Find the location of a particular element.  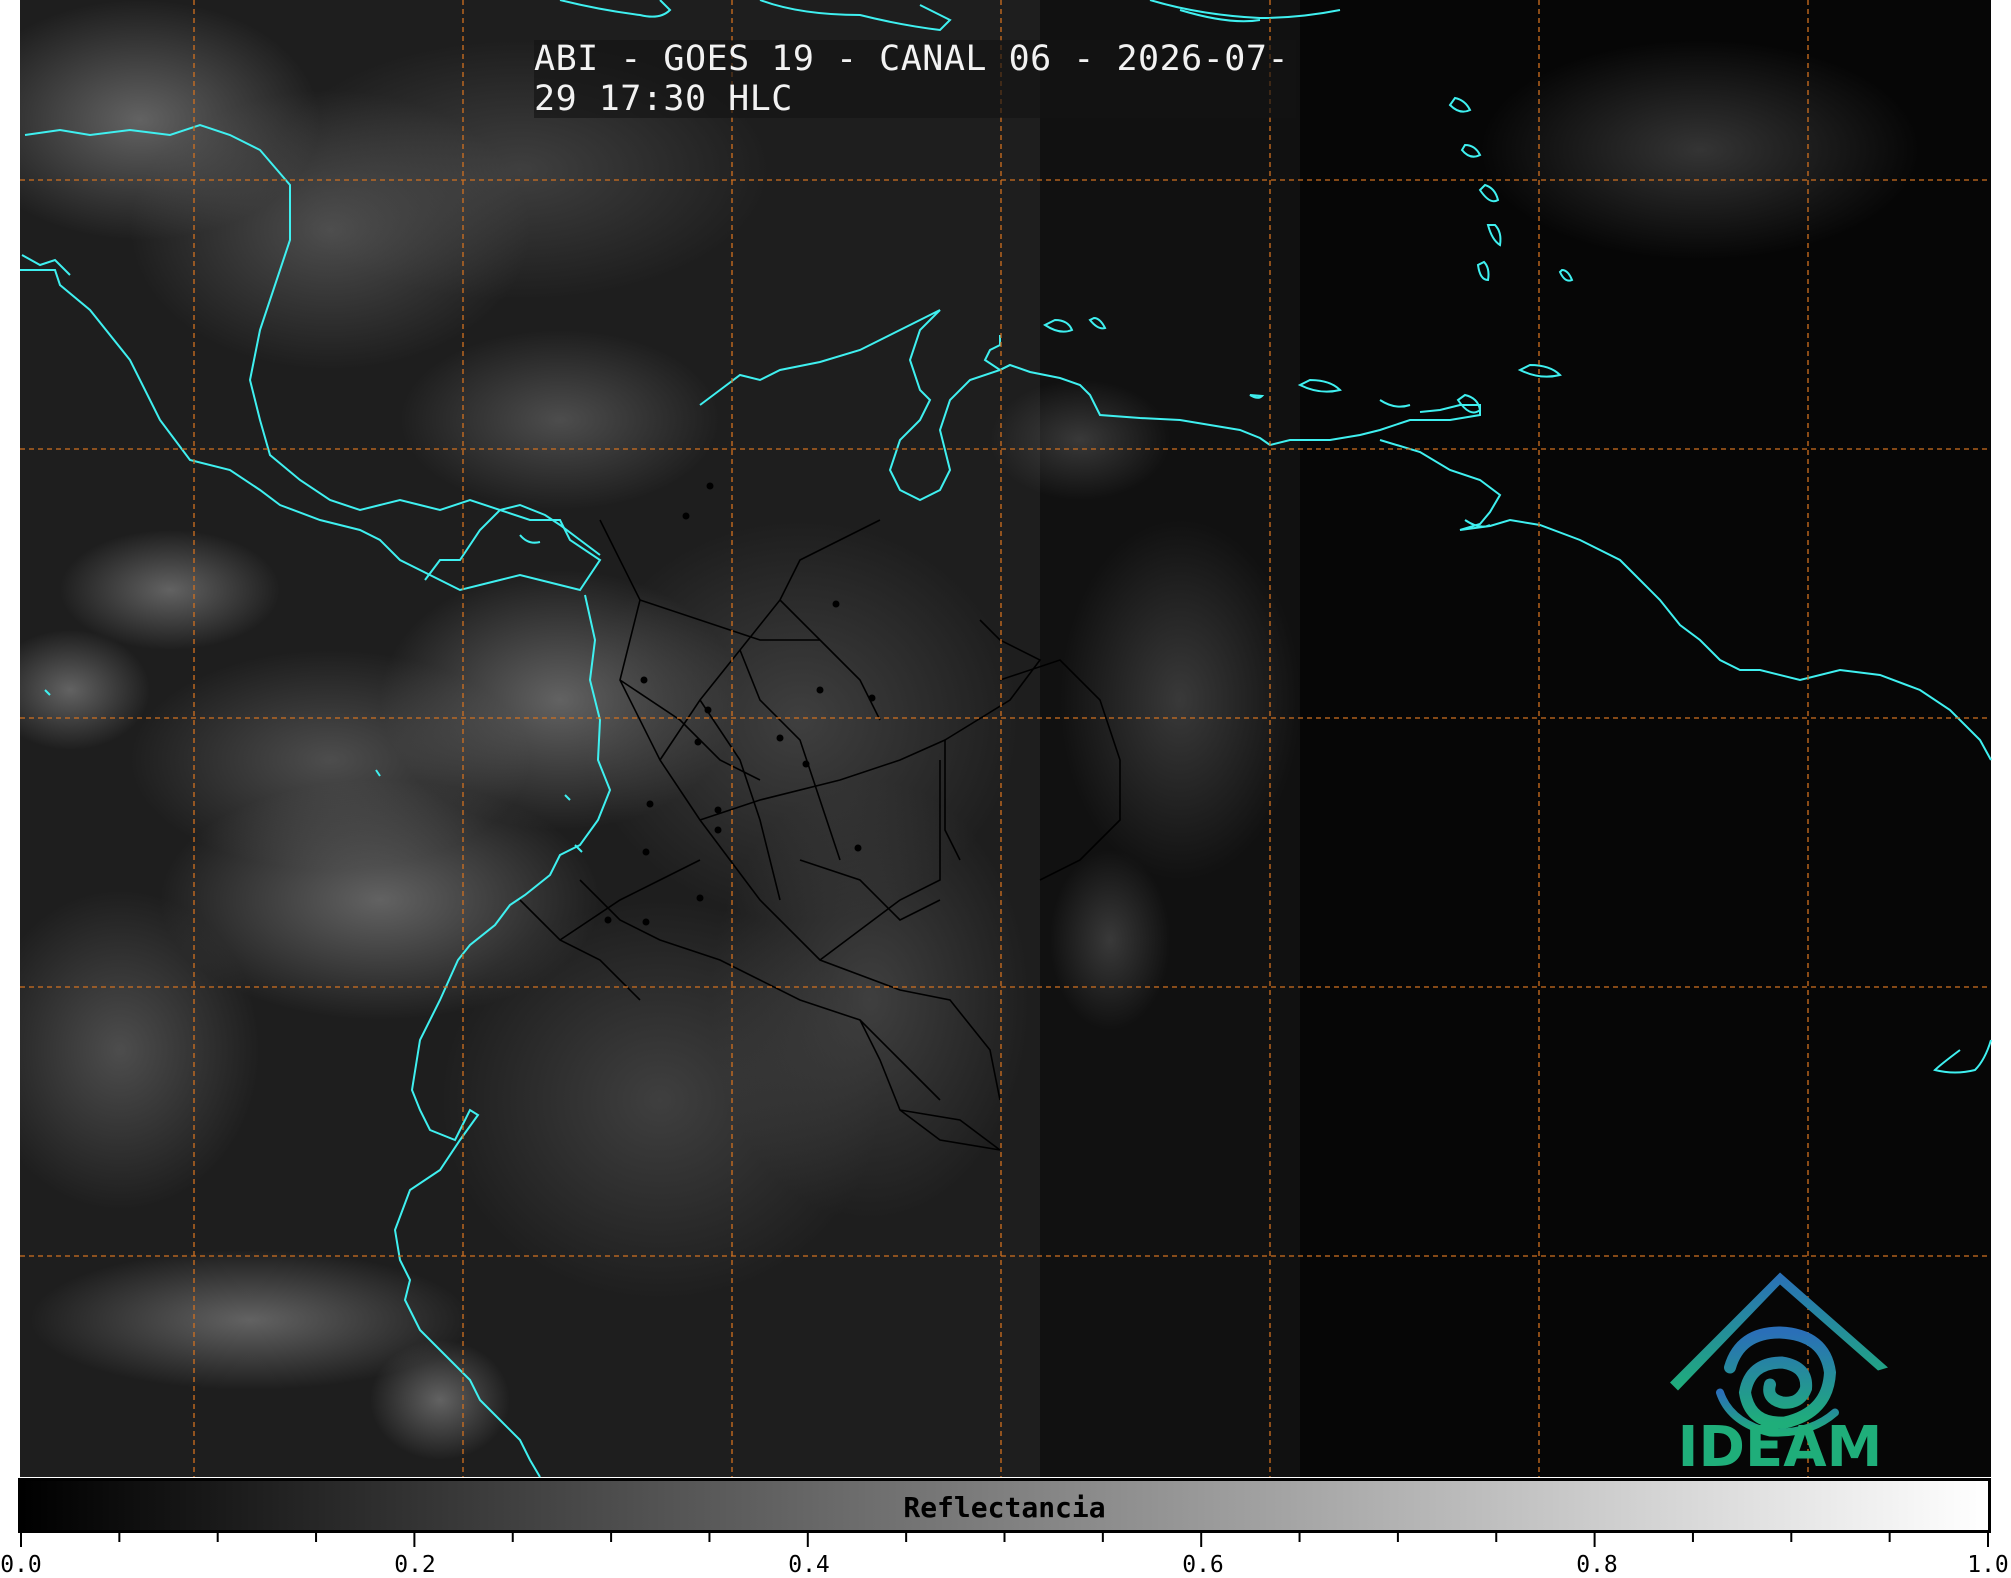

colorbar-tick-label: 0.4 is located at coordinates (809, 1565).